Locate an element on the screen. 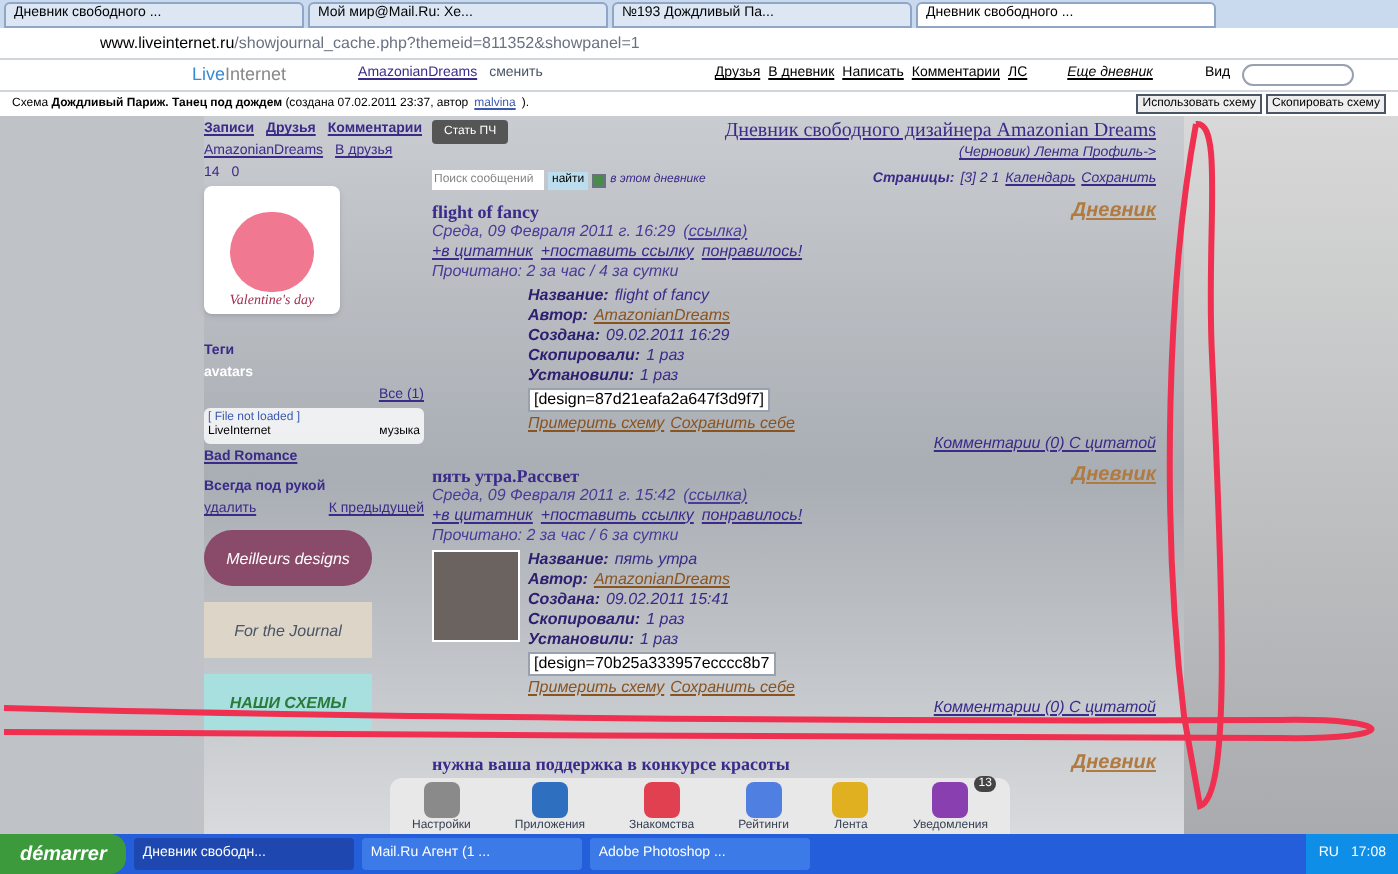 The image size is (1398, 874). site-logo: LiveInternet is located at coordinates (239, 75).